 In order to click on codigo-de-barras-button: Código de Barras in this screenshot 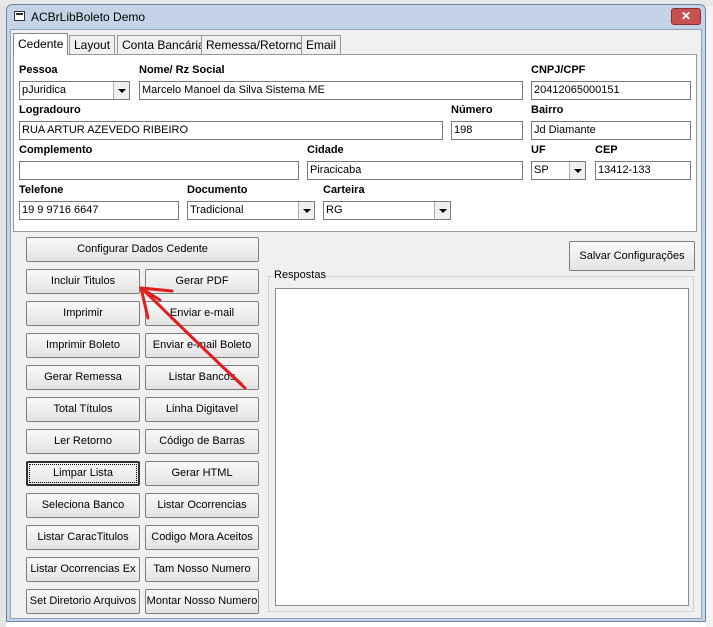, I will do `click(202, 441)`.